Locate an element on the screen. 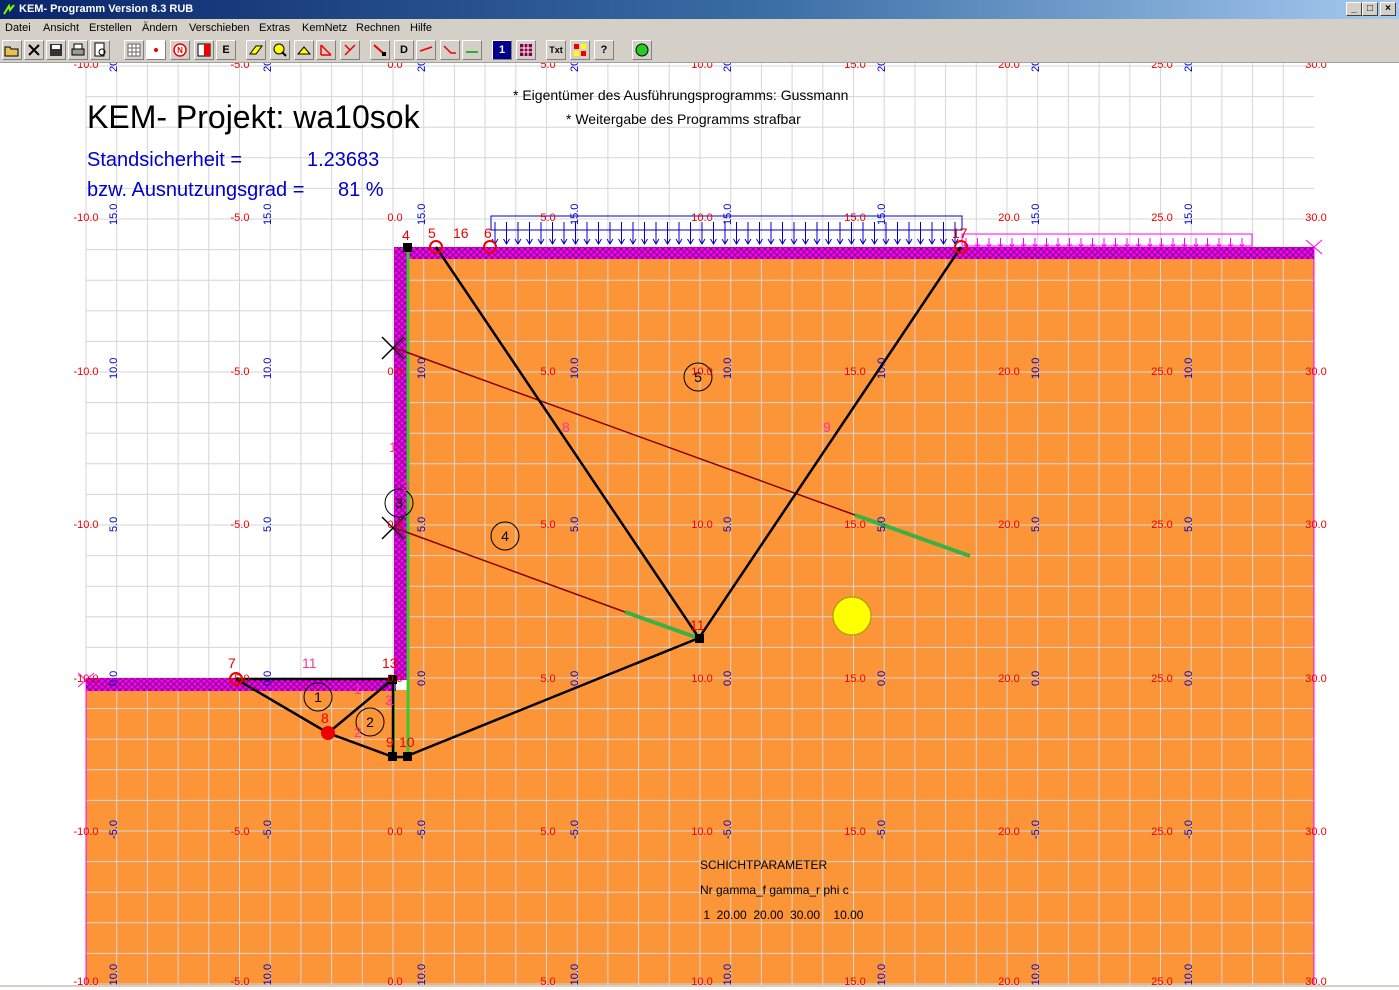 The height and width of the screenshot is (990, 1399). line-label-11: 11 is located at coordinates (309, 663).